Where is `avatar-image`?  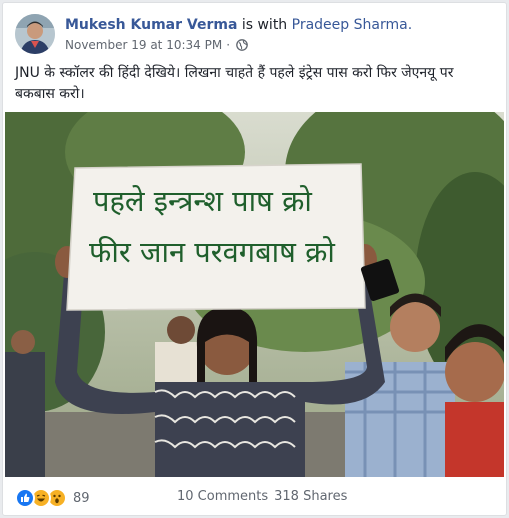
avatar-image is located at coordinates (35, 34).